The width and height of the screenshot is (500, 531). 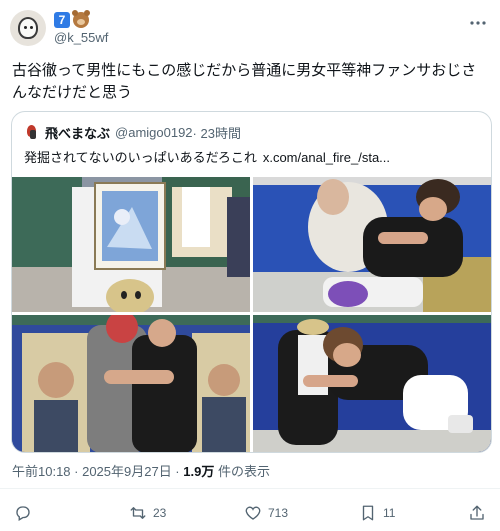 I want to click on views-label: 件の表示, so click(x=242, y=471).